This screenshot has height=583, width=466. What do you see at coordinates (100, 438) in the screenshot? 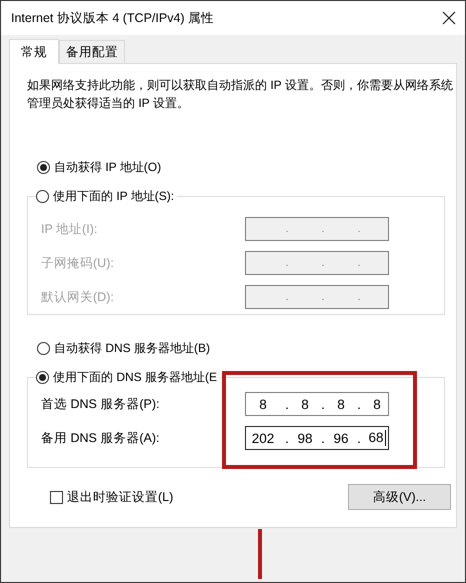
I see `field-label: 备用 DNS 服务器(A):` at bounding box center [100, 438].